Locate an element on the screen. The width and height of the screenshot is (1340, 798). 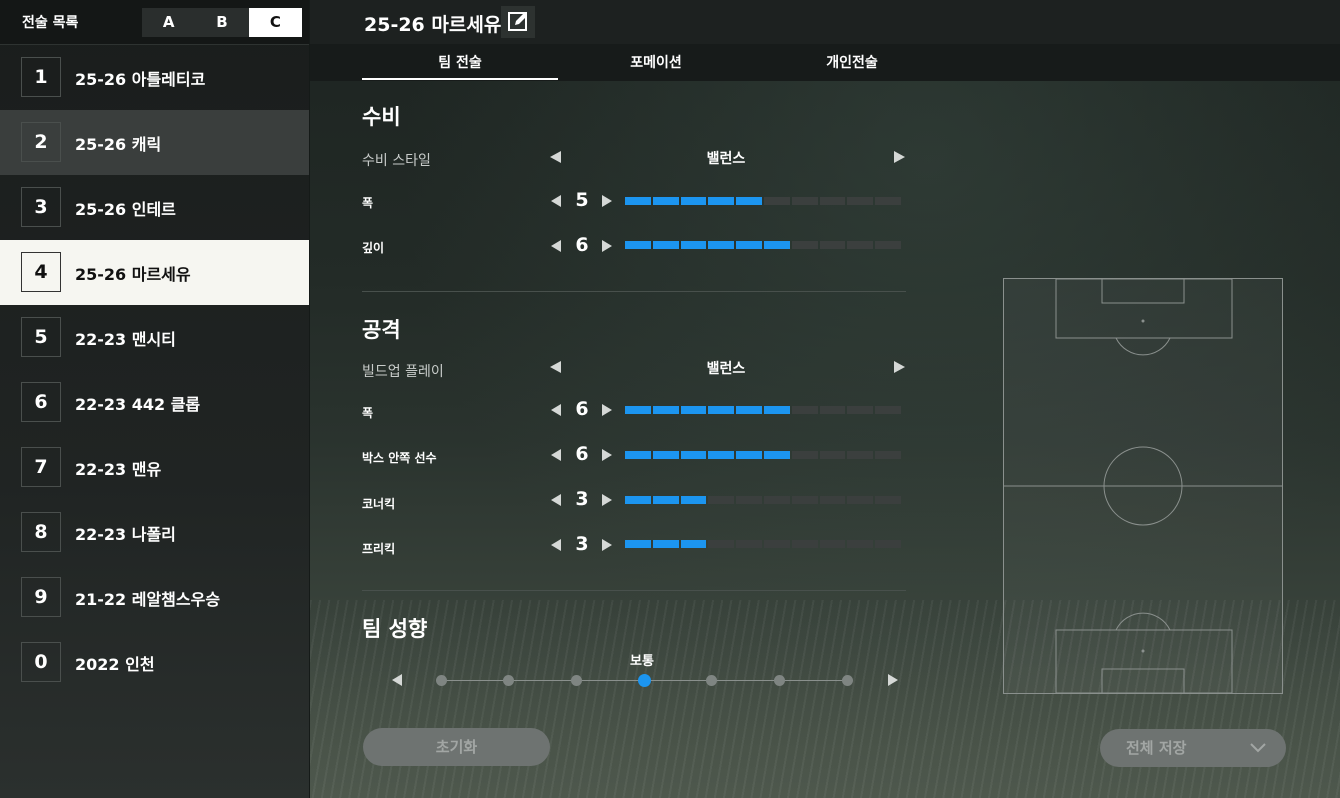
edit-title-button is located at coordinates (518, 22).